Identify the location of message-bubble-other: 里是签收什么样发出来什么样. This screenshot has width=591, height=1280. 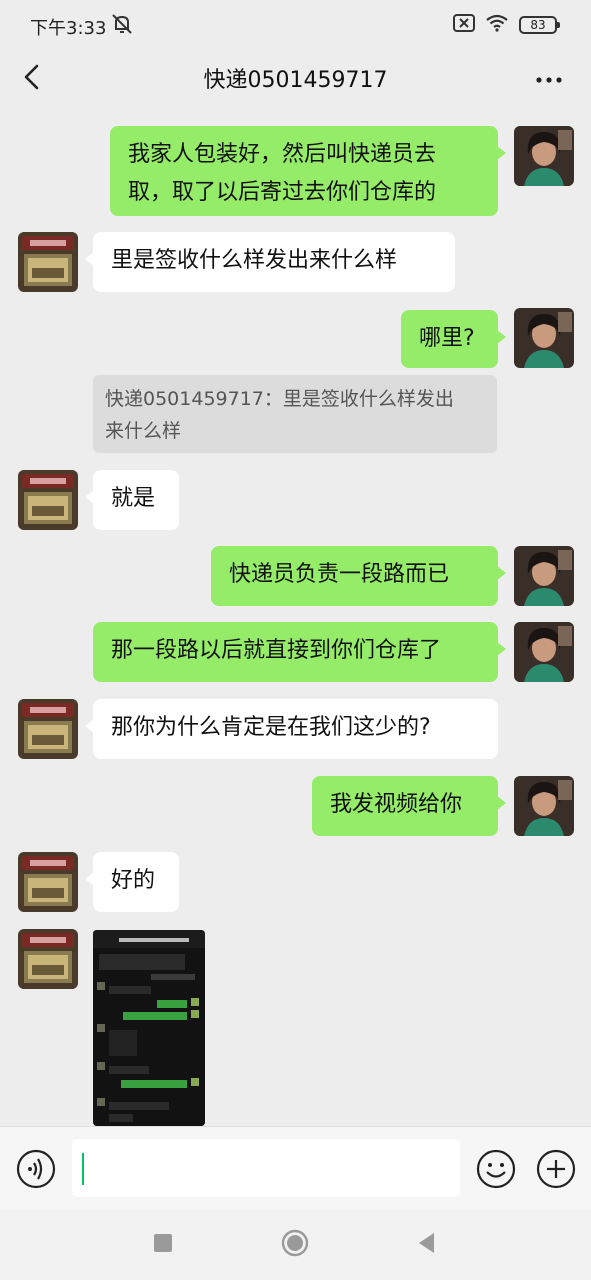
(270, 262).